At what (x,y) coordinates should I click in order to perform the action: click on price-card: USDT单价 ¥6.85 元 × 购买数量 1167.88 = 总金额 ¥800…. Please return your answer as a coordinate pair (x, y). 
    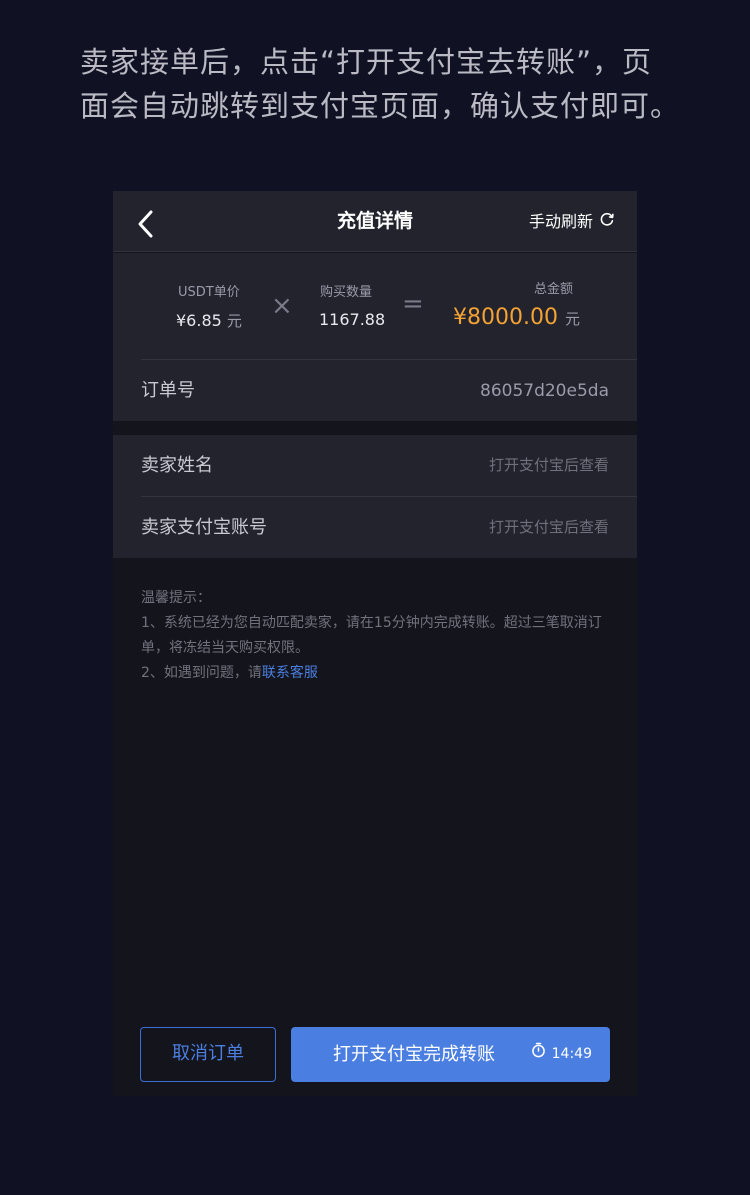
    Looking at the image, I should click on (375, 337).